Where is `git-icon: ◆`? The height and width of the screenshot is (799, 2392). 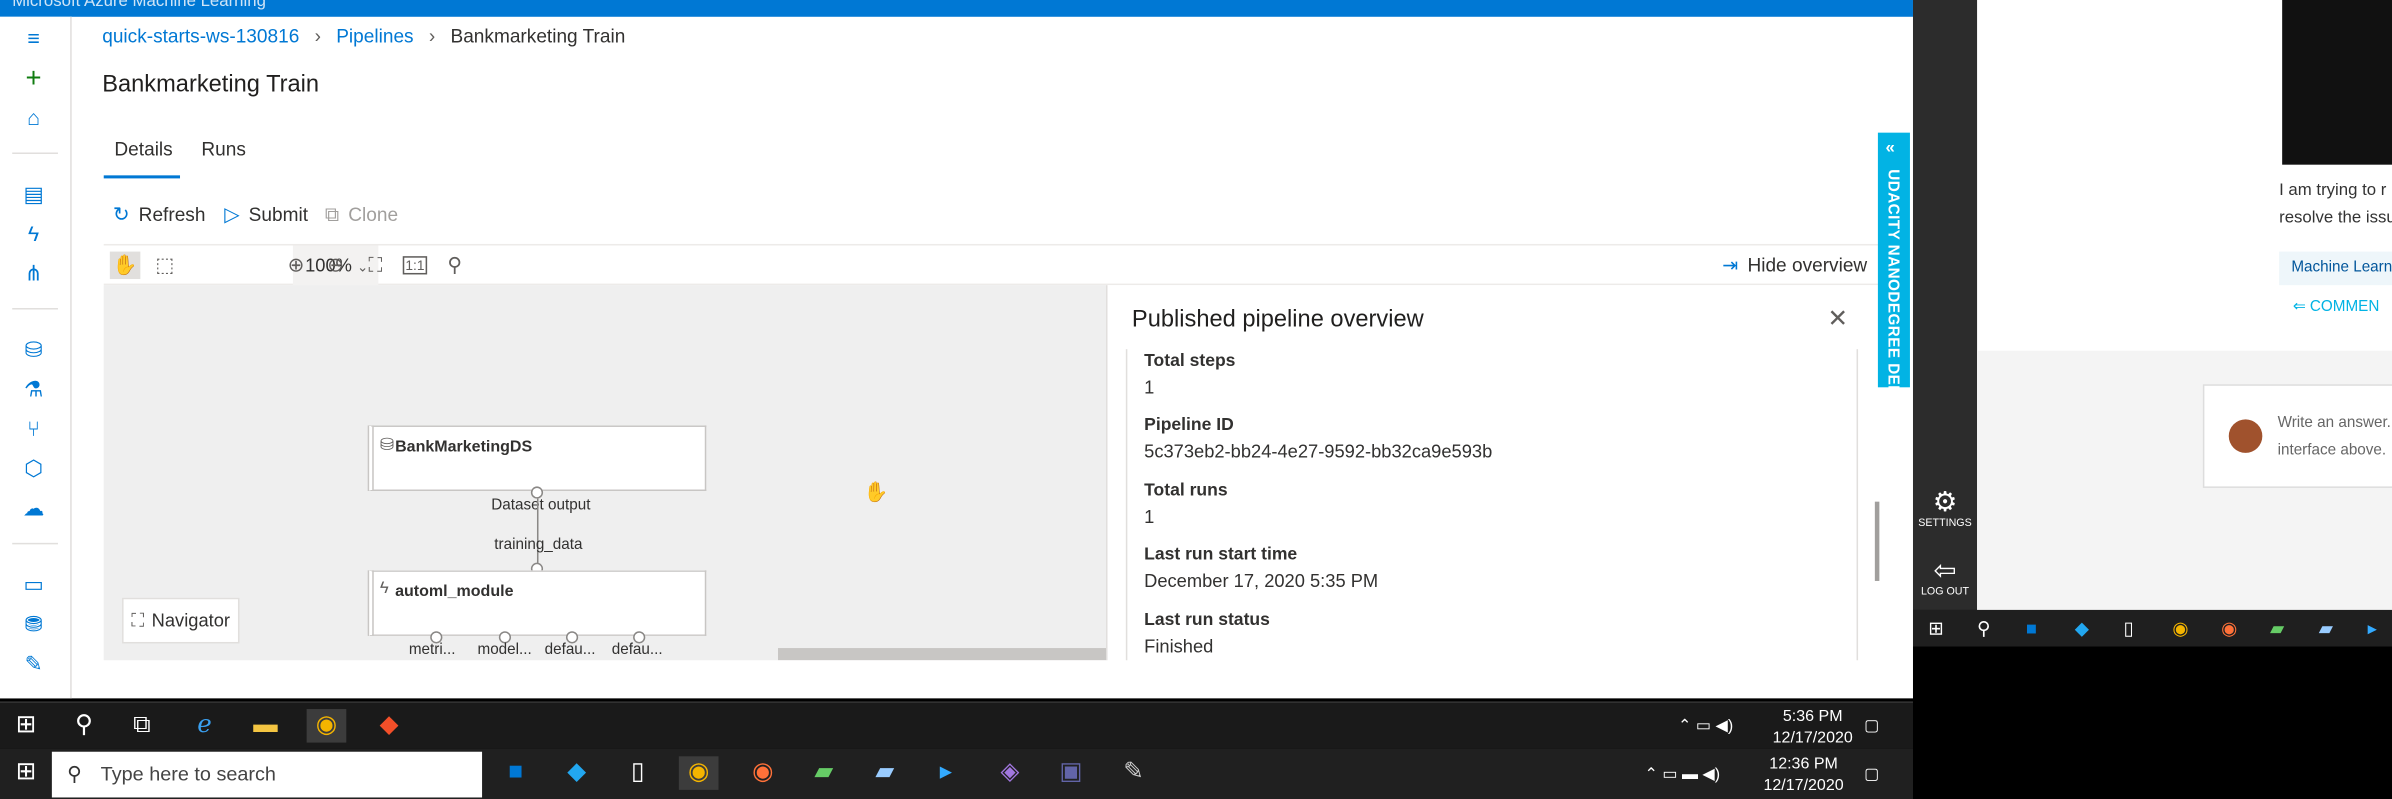 git-icon: ◆ is located at coordinates (389, 726).